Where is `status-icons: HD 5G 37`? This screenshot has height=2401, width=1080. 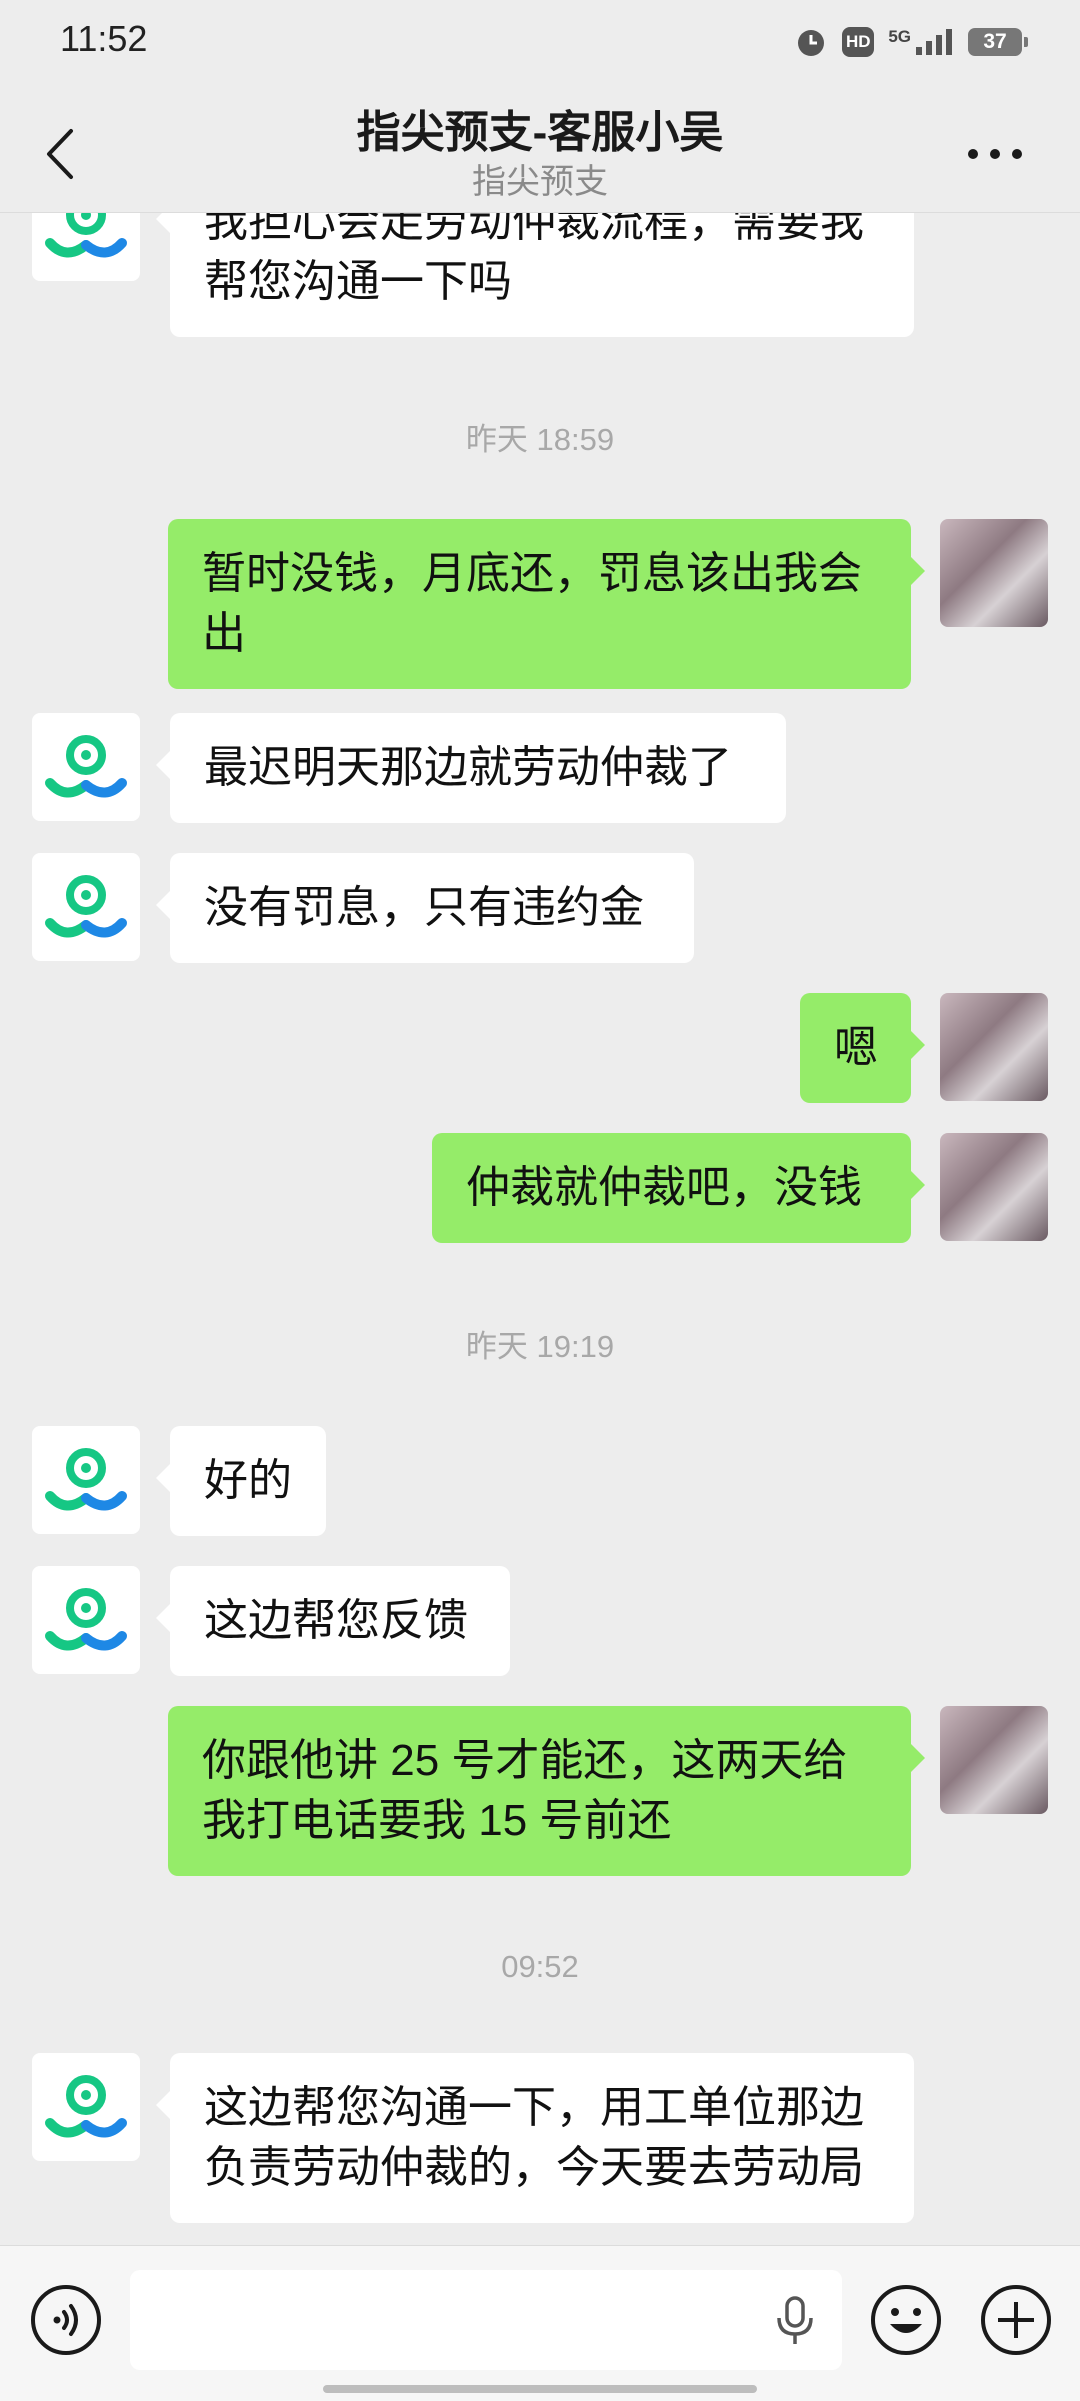 status-icons: HD 5G 37 is located at coordinates (911, 42).